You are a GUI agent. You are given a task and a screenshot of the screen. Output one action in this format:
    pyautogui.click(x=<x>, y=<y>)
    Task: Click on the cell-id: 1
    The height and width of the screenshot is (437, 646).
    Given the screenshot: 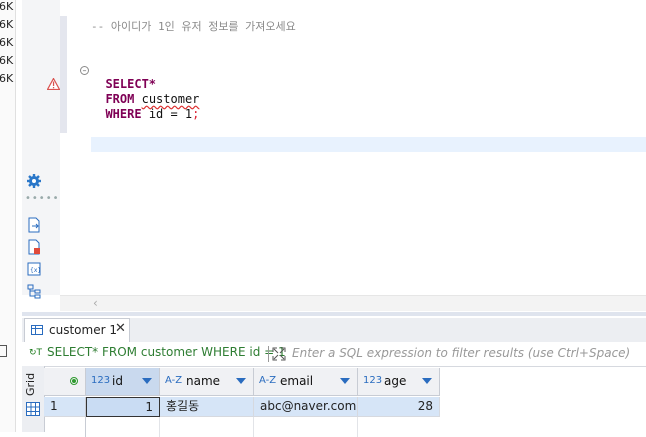 What is the action you would take?
    pyautogui.click(x=123, y=407)
    